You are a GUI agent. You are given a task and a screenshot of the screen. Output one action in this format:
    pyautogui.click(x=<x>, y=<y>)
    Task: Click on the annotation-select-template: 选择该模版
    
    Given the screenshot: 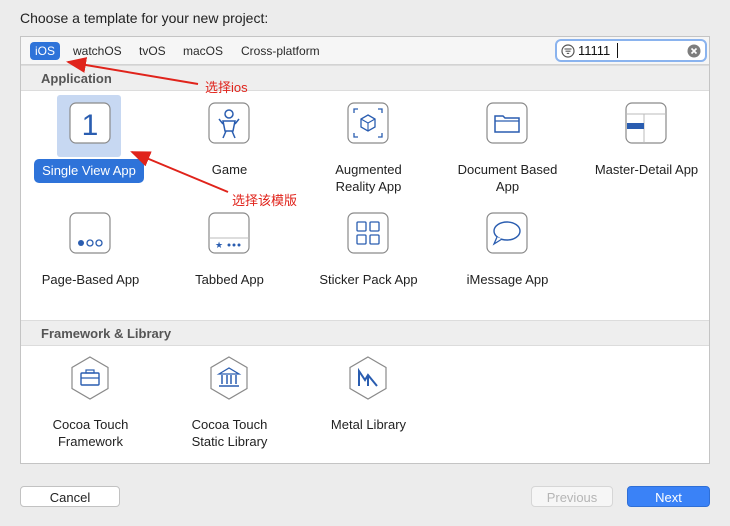 What is the action you would take?
    pyautogui.click(x=265, y=200)
    